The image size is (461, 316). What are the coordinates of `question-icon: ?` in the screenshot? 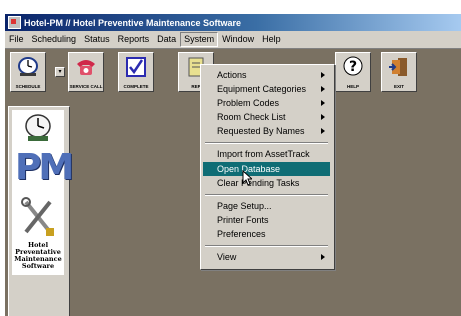 It's located at (353, 66).